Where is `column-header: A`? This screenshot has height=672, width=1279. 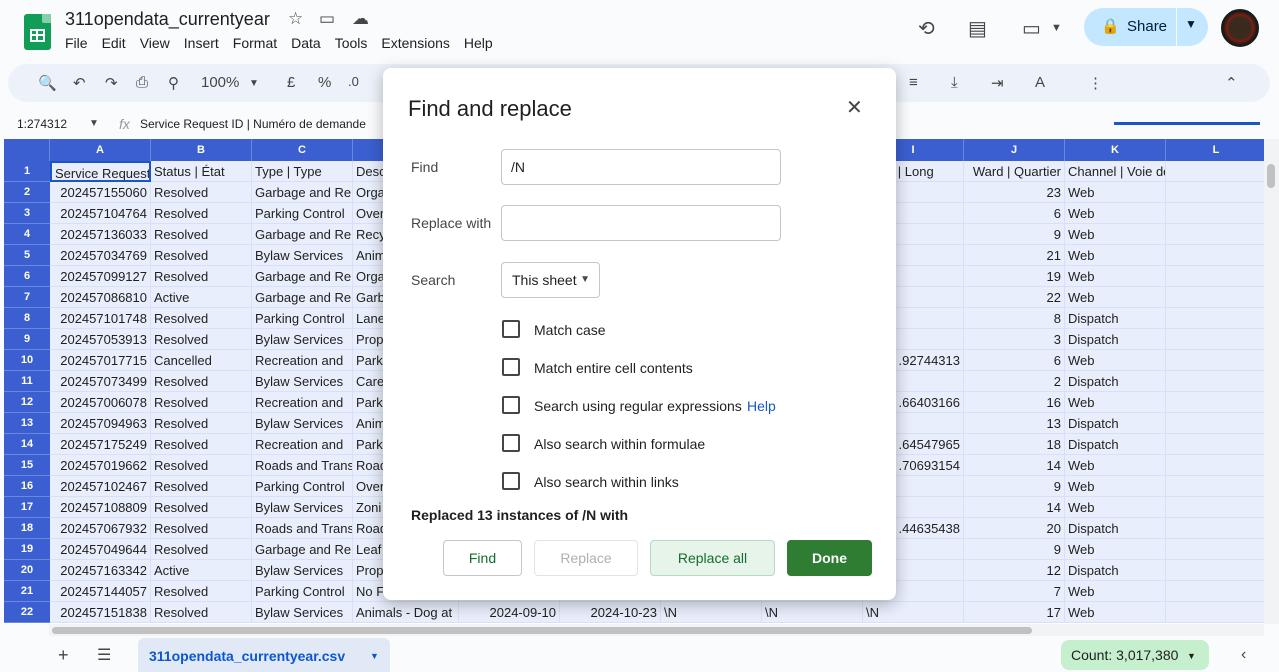
column-header: A is located at coordinates (100, 150).